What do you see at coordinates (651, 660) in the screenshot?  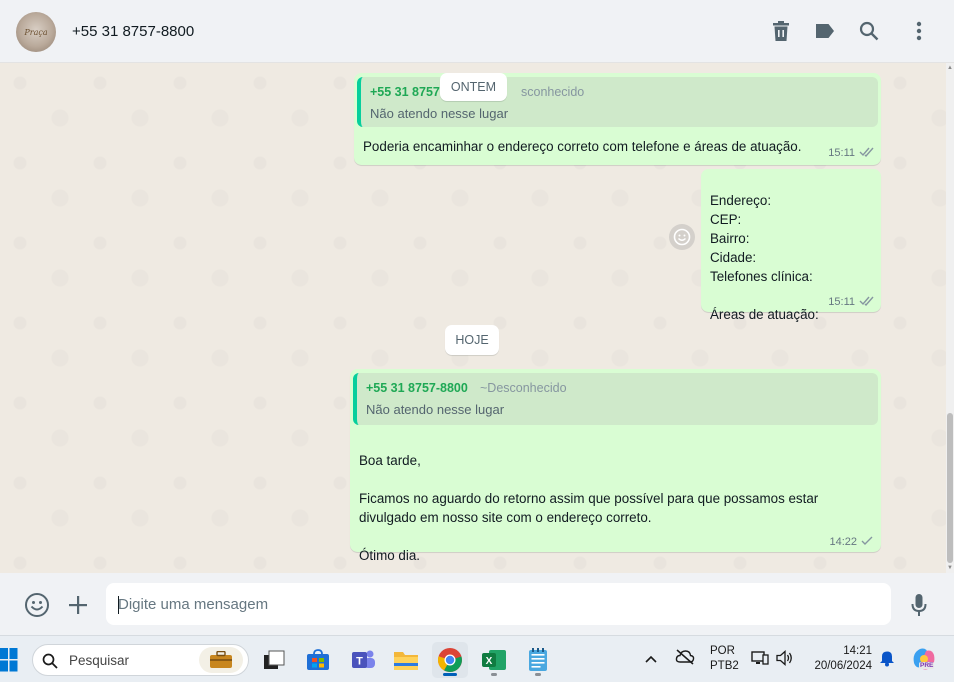 I see `show-hidden-icons-chevron-icon` at bounding box center [651, 660].